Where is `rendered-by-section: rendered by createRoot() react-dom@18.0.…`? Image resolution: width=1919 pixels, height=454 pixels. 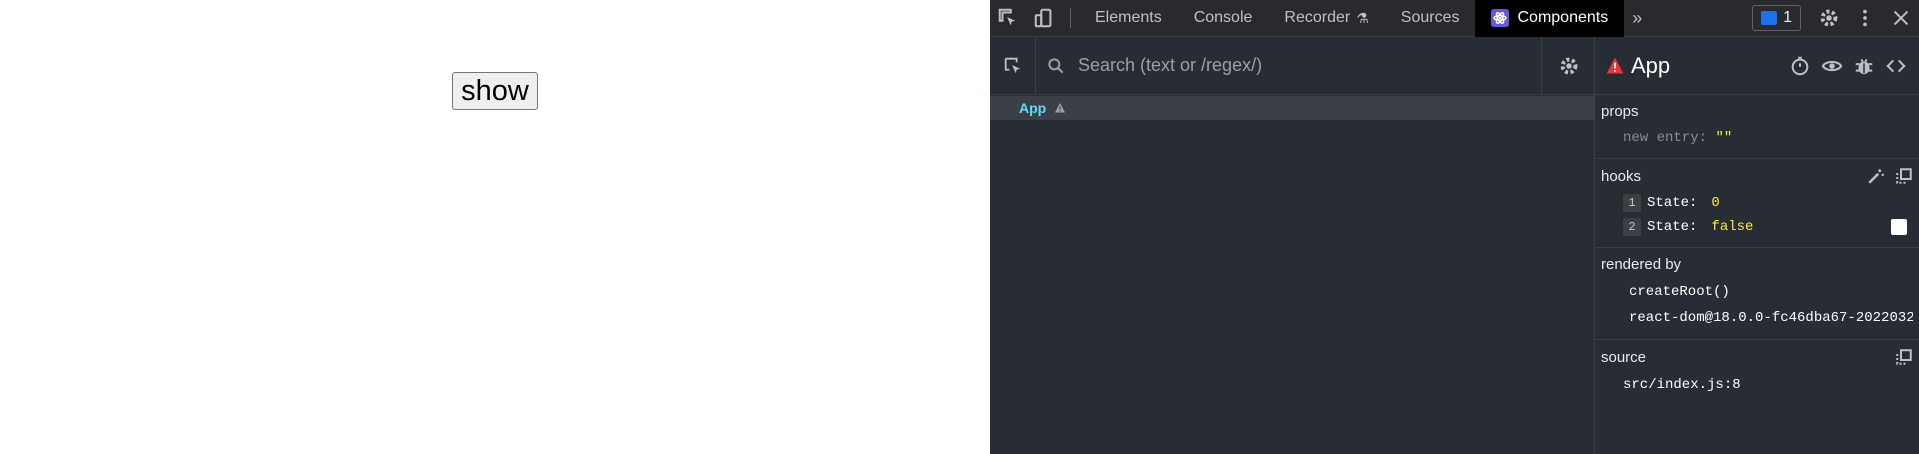 rendered-by-section: rendered by createRoot() react-dom@18.0.… is located at coordinates (1757, 294).